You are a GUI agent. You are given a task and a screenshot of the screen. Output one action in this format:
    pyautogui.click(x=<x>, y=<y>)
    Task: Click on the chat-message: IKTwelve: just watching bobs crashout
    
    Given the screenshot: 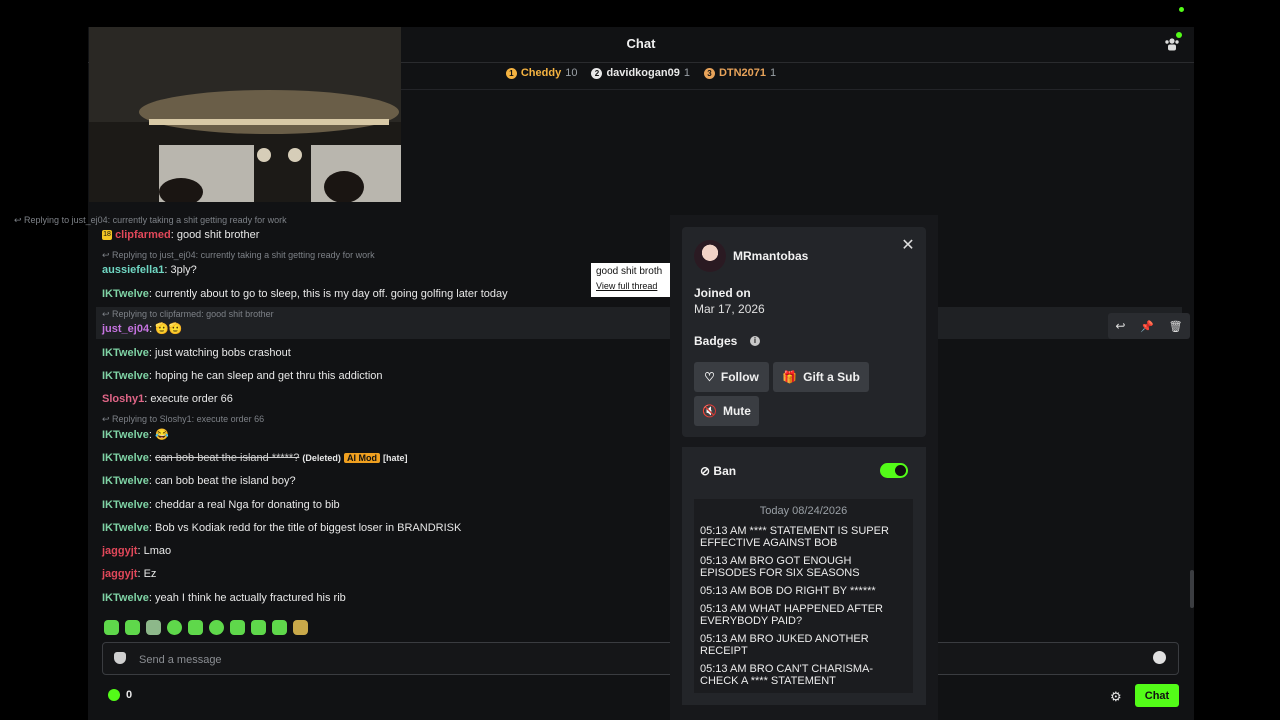 What is the action you would take?
    pyautogui.click(x=196, y=353)
    